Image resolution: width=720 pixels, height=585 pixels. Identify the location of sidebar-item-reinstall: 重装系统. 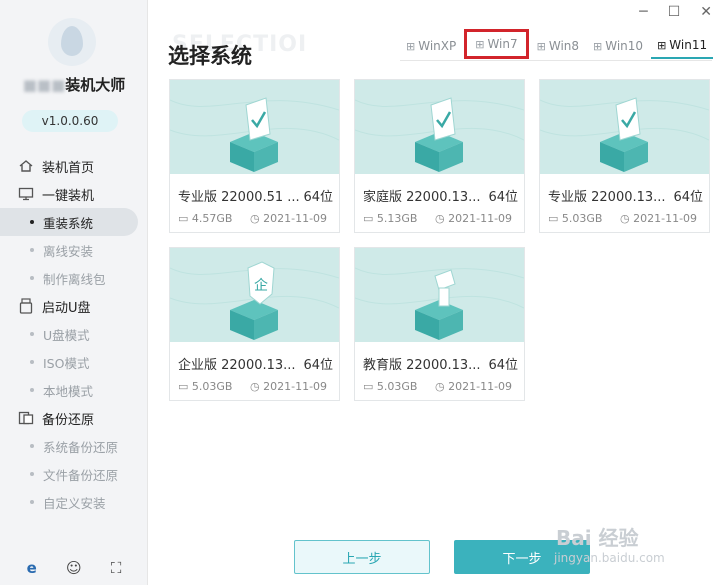
(69, 222).